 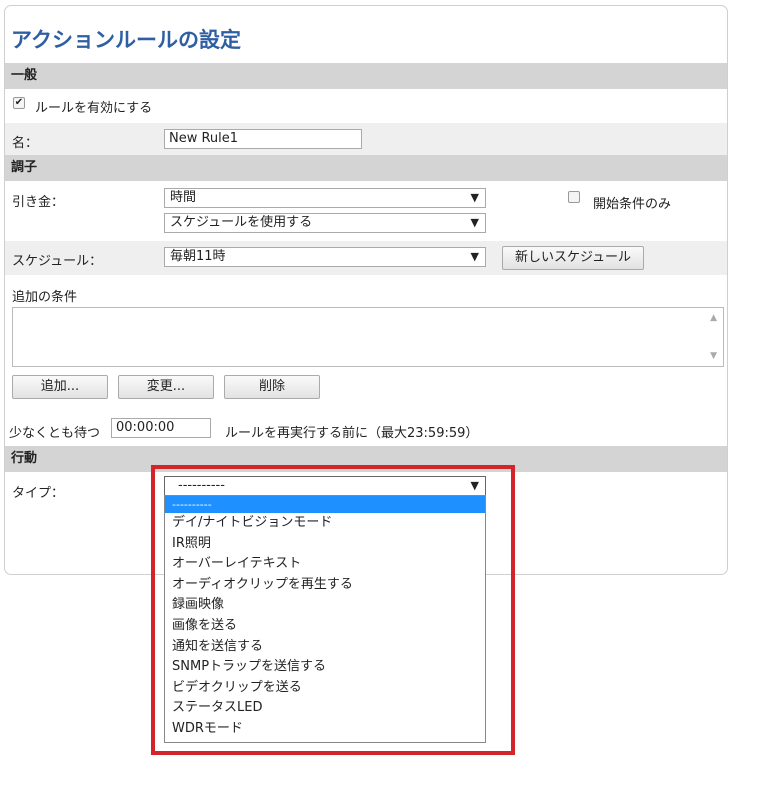 What do you see at coordinates (366, 76) in the screenshot?
I see `section-general: 一般` at bounding box center [366, 76].